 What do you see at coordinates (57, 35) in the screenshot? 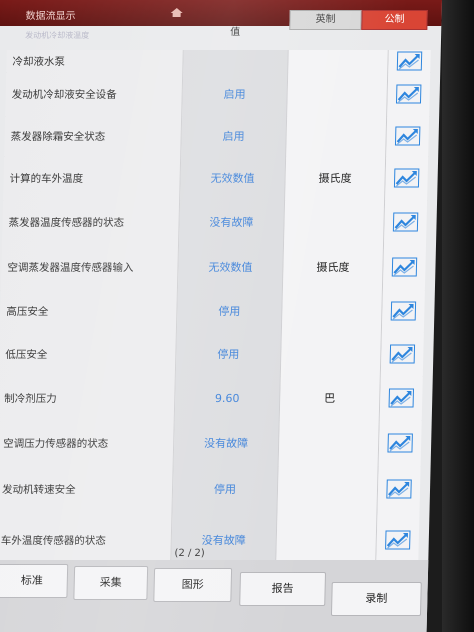
I see `subtitle: 发动机冷却液温度` at bounding box center [57, 35].